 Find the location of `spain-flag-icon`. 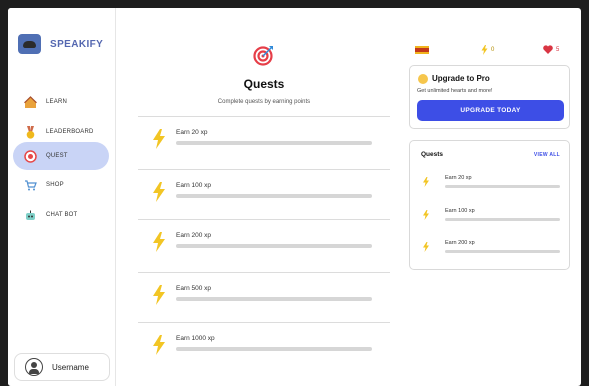

spain-flag-icon is located at coordinates (422, 50).